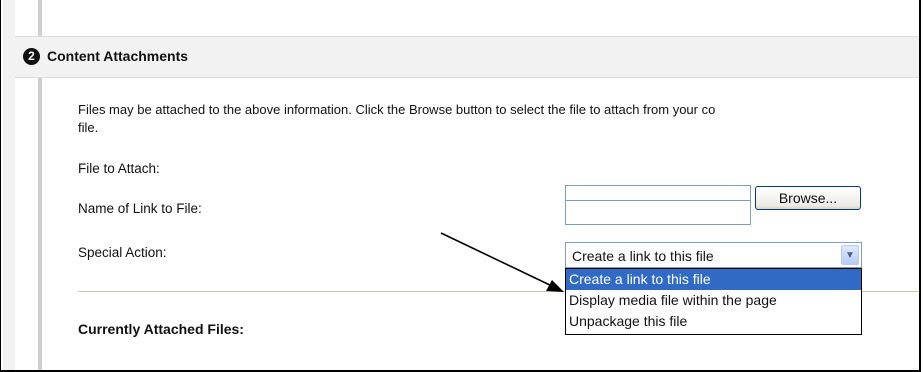  What do you see at coordinates (119, 168) in the screenshot?
I see `file-to-attach-label: File to Attach:` at bounding box center [119, 168].